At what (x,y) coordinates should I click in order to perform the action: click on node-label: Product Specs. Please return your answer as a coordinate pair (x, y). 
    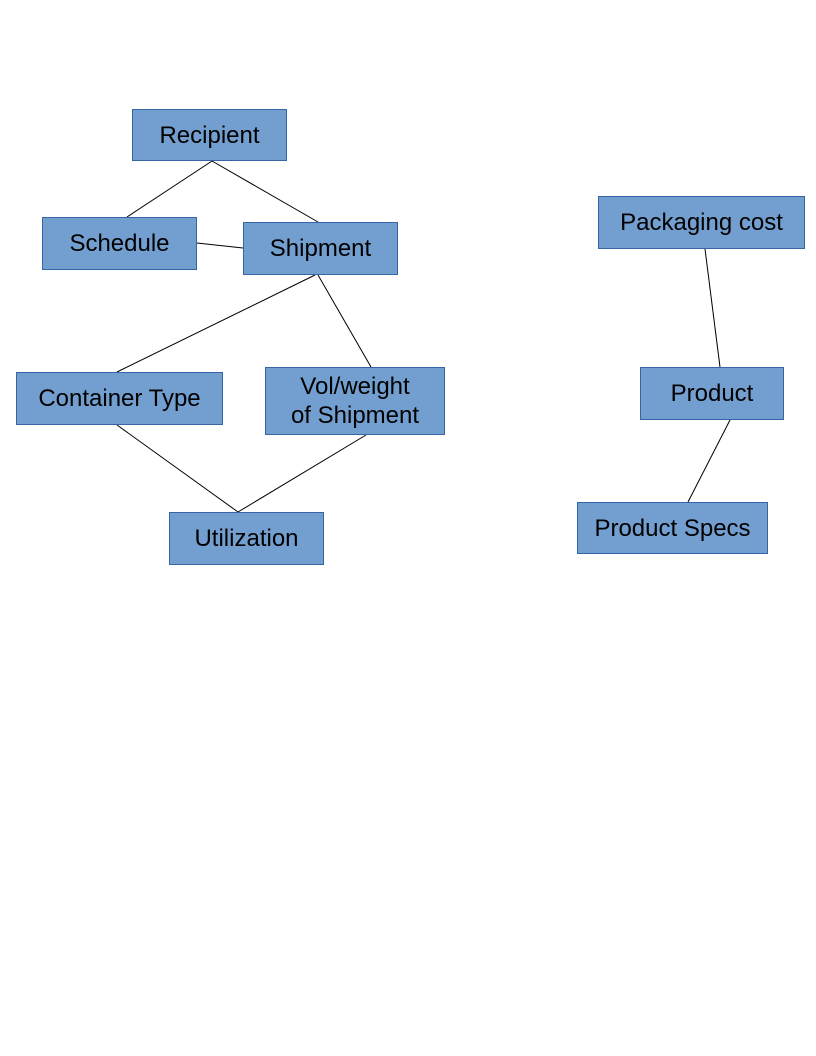
    Looking at the image, I should click on (672, 528).